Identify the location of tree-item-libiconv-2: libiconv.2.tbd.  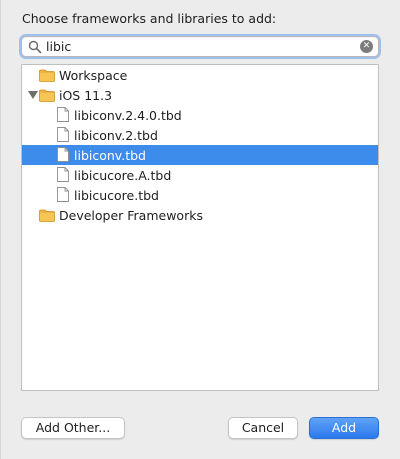
(200, 135).